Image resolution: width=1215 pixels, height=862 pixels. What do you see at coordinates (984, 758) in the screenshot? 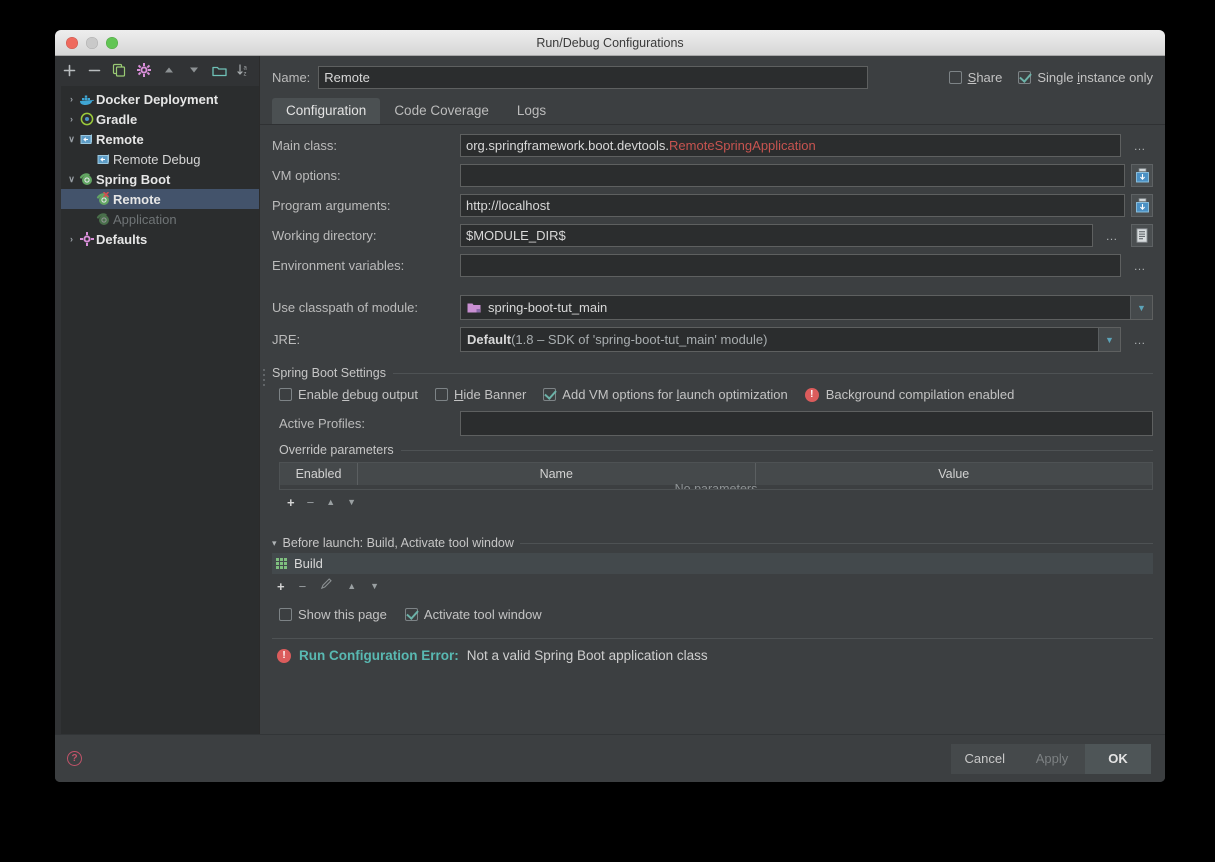
I see `cancel-button: Cancel` at bounding box center [984, 758].